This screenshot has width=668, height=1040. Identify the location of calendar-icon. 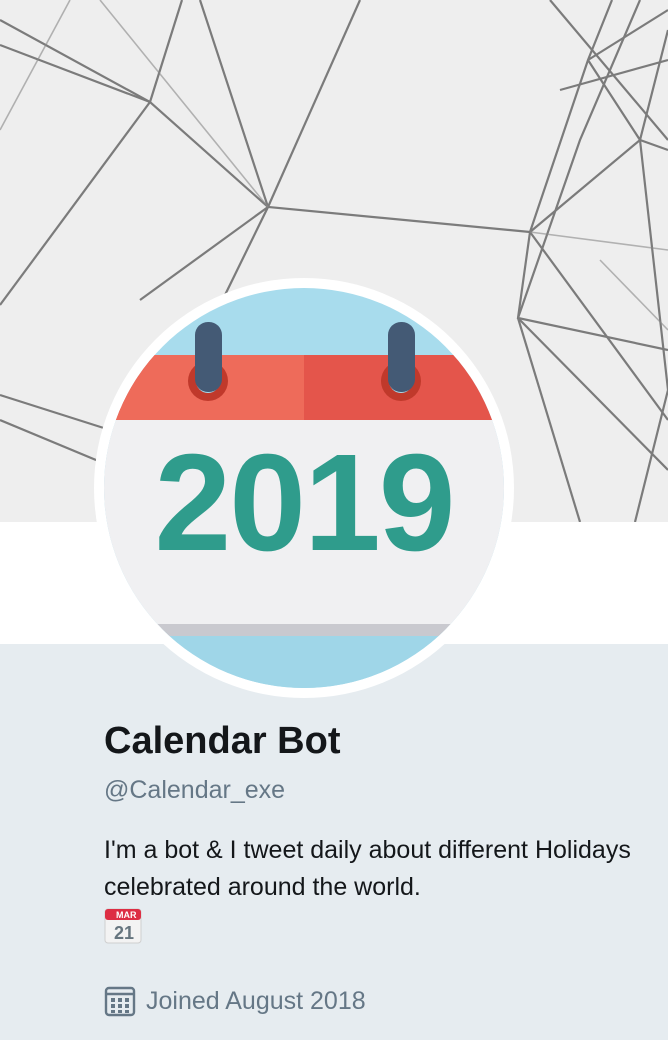
(120, 1001).